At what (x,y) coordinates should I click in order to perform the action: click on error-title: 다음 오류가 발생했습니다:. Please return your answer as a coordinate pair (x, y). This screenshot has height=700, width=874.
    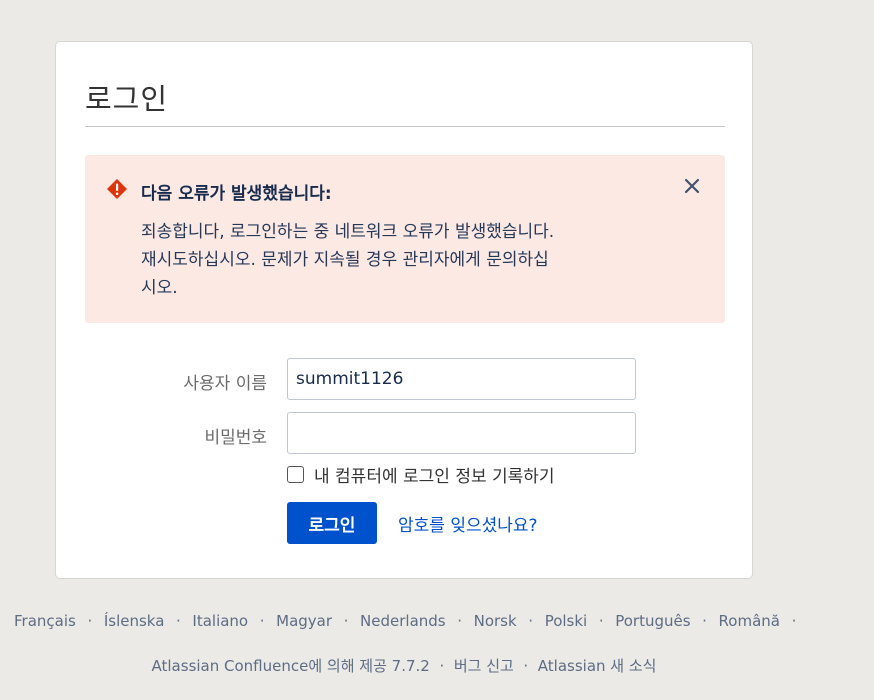
    Looking at the image, I should click on (236, 194).